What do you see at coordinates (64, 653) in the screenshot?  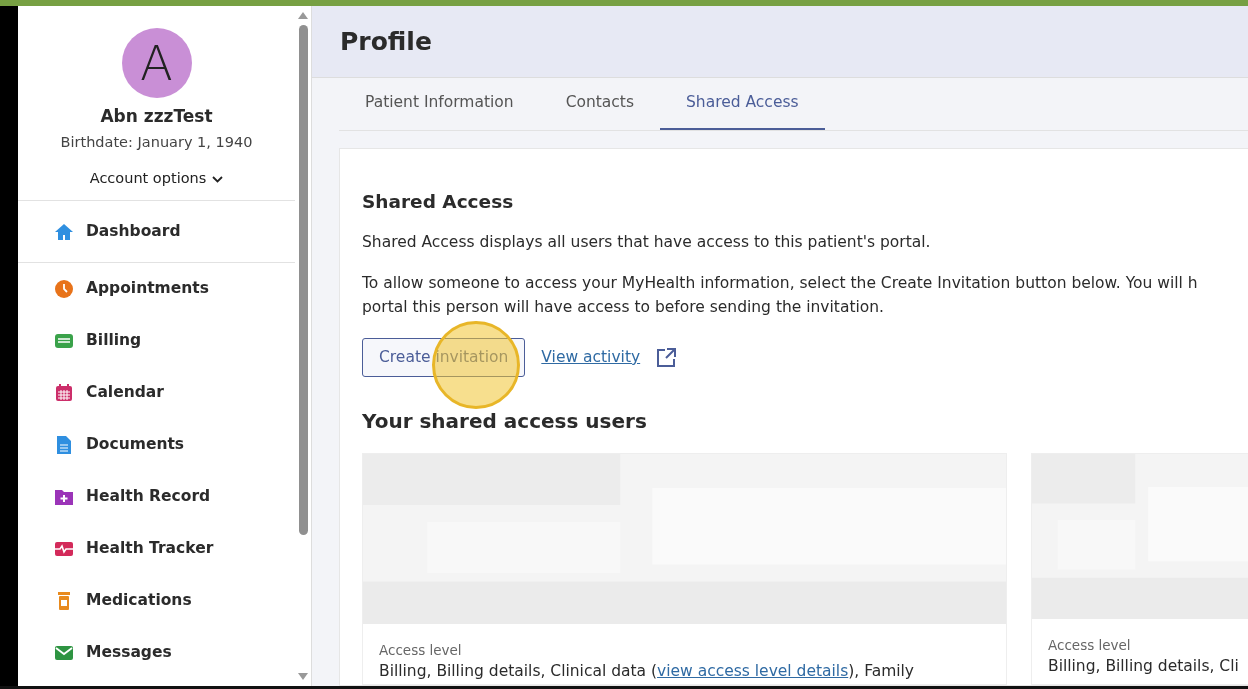 I see `mail-icon` at bounding box center [64, 653].